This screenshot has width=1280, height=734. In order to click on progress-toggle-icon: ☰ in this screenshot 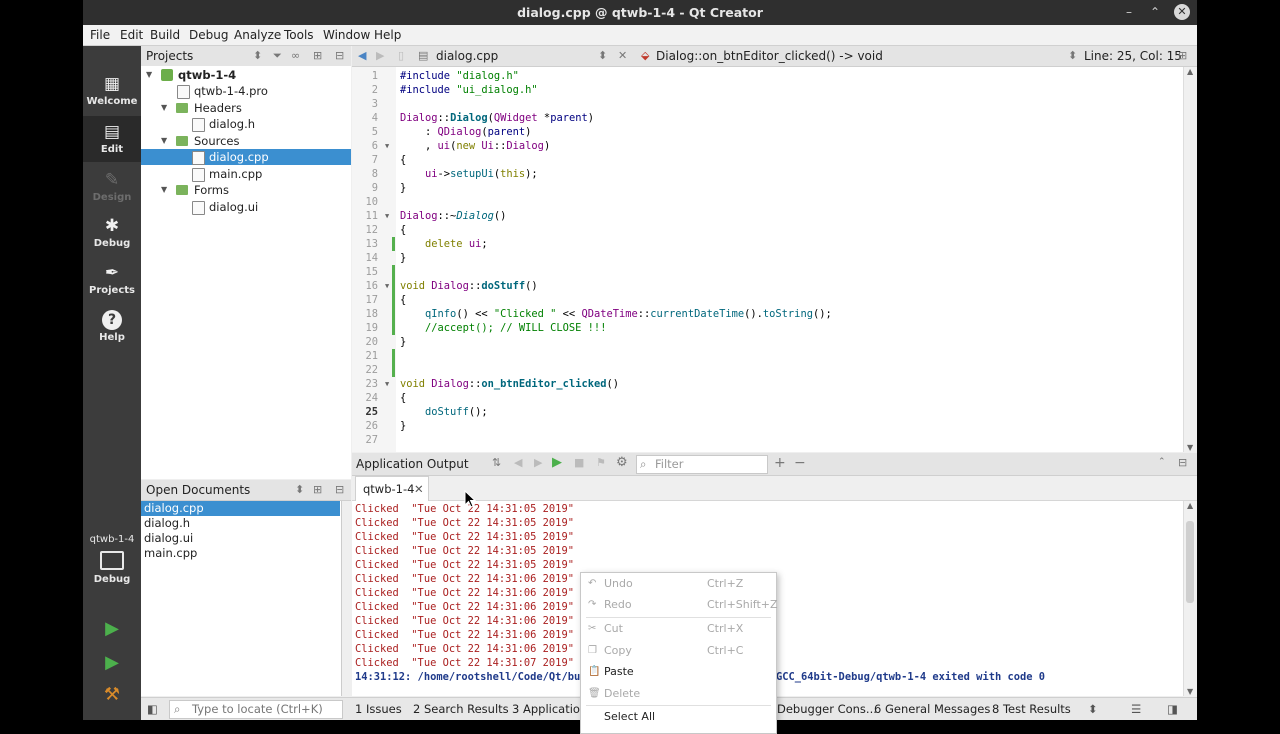, I will do `click(1136, 709)`.